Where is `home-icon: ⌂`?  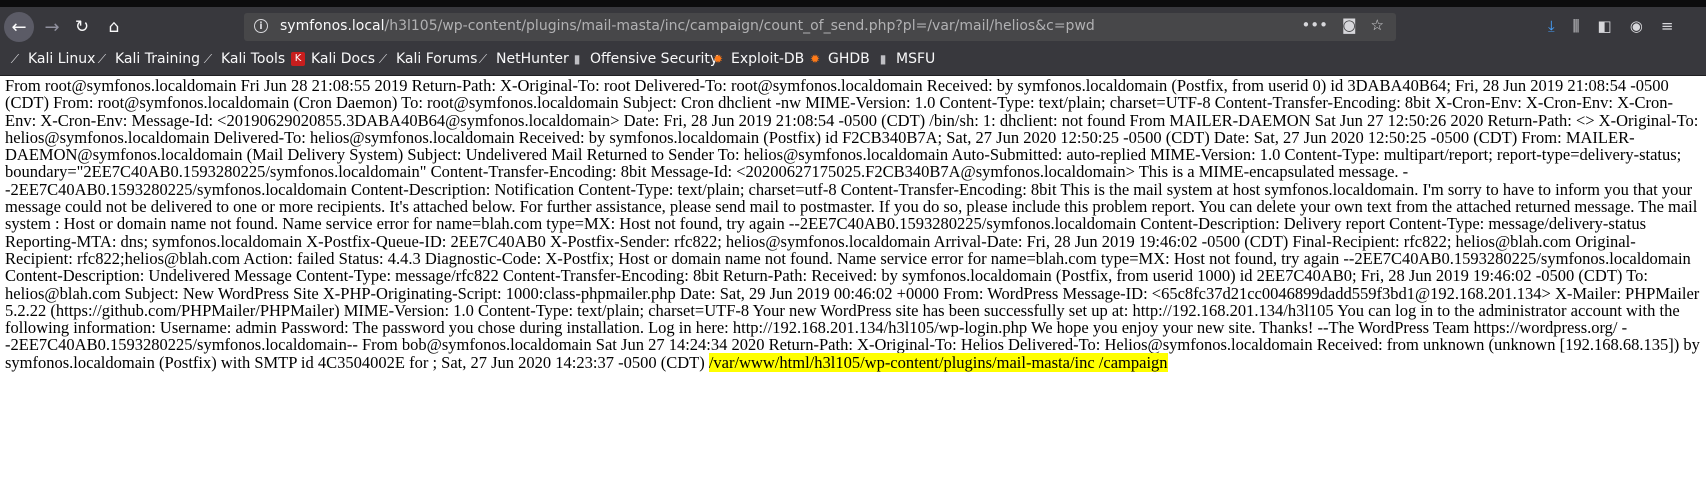 home-icon: ⌂ is located at coordinates (114, 27).